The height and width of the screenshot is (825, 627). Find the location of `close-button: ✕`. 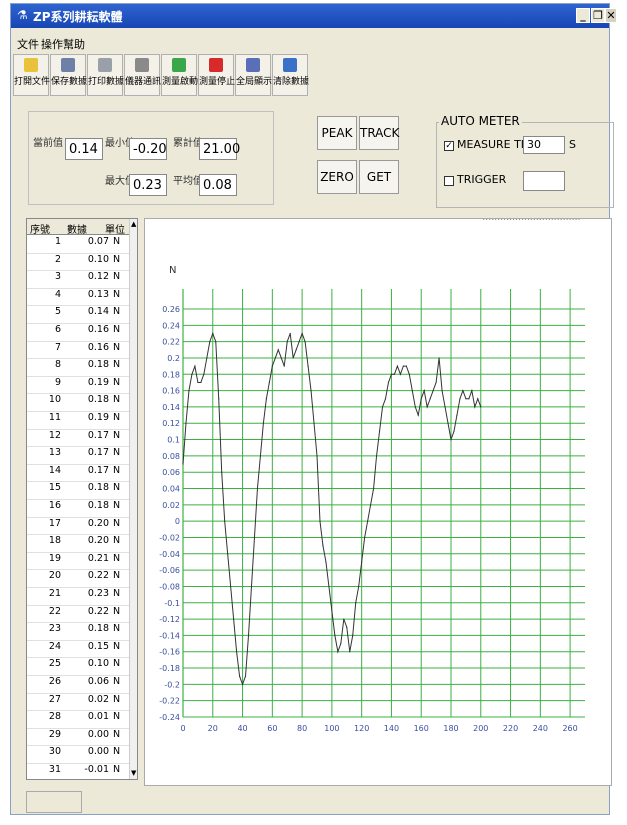

close-button: ✕ is located at coordinates (611, 15).